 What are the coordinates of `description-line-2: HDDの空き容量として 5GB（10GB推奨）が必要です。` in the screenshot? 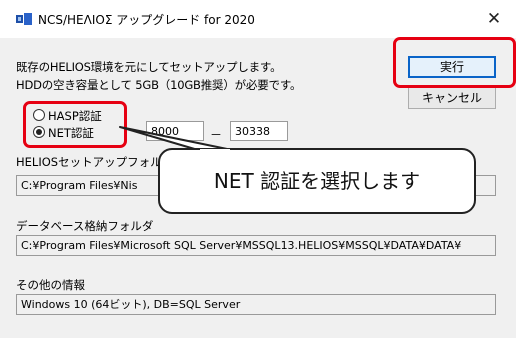 It's located at (159, 85).